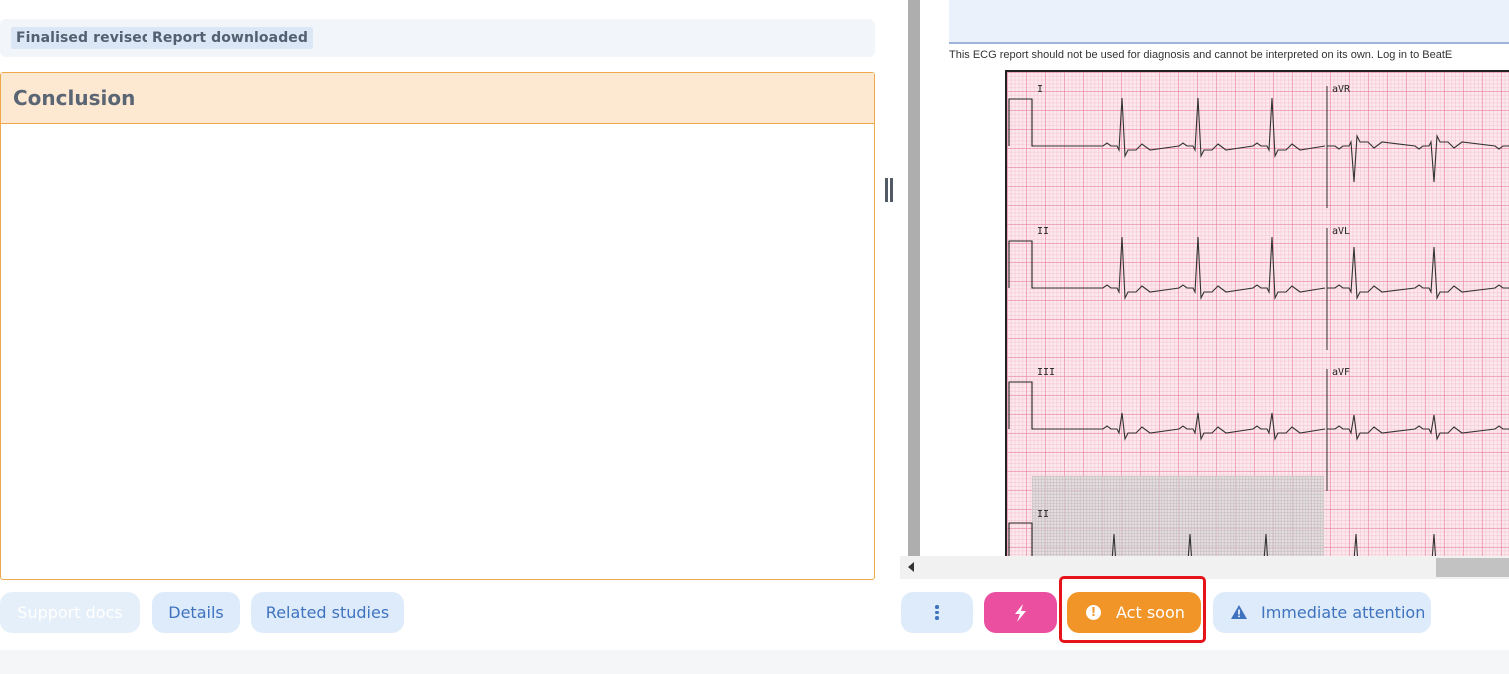  What do you see at coordinates (1341, 231) in the screenshot?
I see `lead-label-avl: aVL` at bounding box center [1341, 231].